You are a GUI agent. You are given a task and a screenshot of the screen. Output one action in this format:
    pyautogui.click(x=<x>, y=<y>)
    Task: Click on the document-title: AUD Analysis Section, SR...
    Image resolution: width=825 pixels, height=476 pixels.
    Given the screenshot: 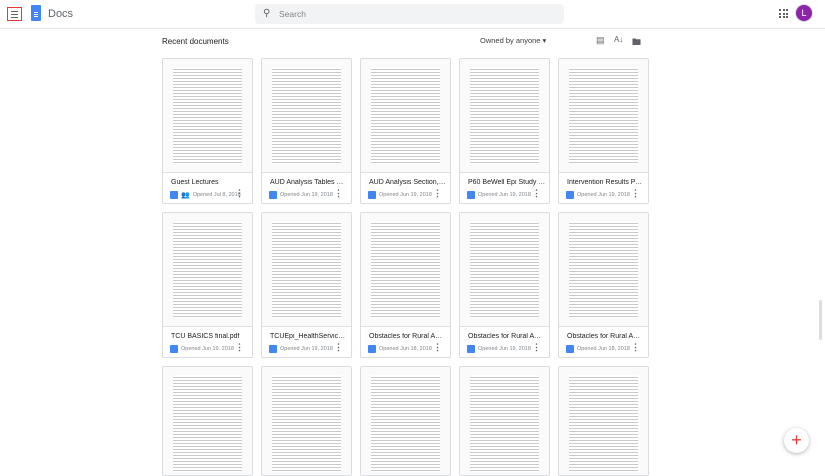 What is the action you would take?
    pyautogui.click(x=408, y=182)
    